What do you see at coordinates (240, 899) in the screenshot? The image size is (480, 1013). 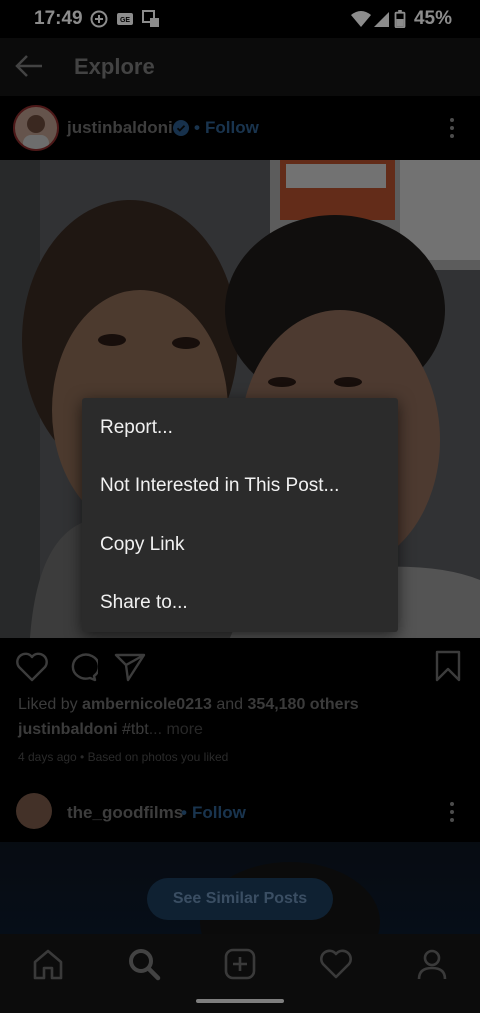 I see `see-similar-posts-button: See Similar Posts` at bounding box center [240, 899].